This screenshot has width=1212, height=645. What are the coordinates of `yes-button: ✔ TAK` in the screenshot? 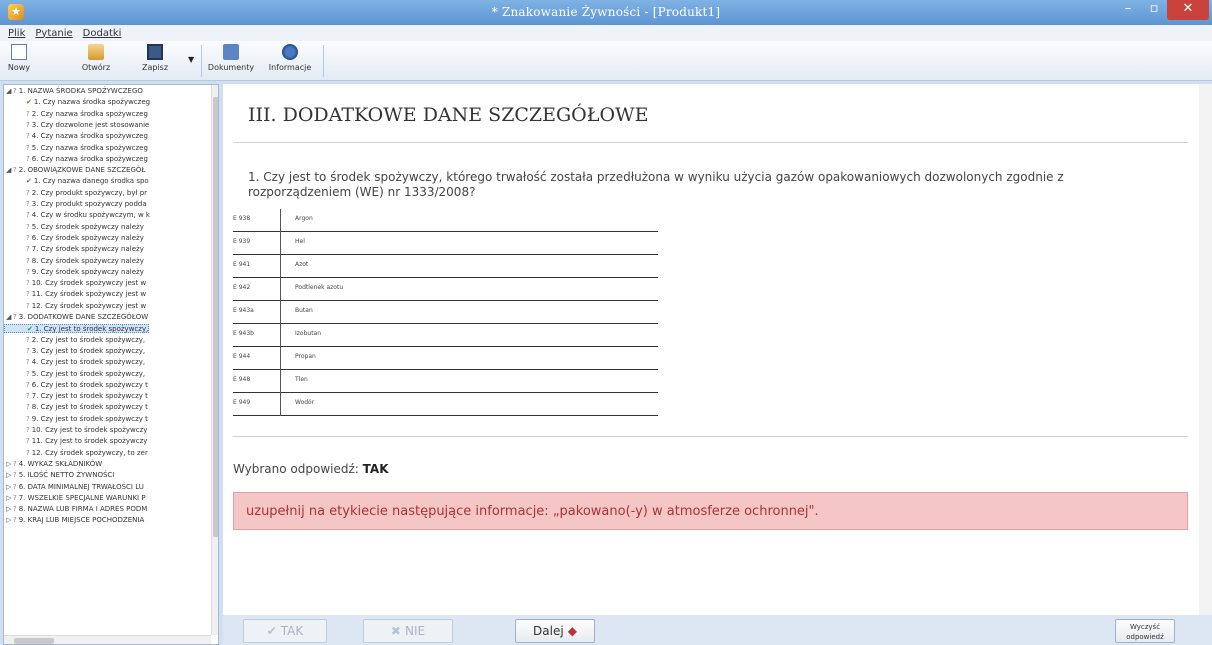 It's located at (285, 631).